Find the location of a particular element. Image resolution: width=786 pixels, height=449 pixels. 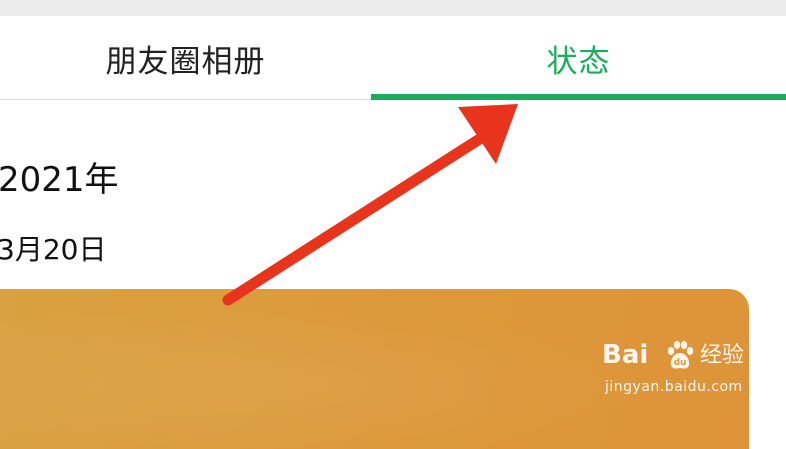

baidu-watermark: Bai du 经验 jingyan.baidu.com is located at coordinates (677, 373).